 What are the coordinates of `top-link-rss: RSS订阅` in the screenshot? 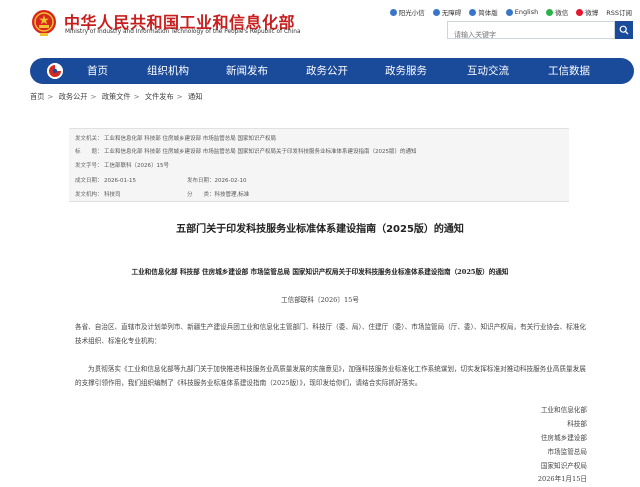 It's located at (619, 12).